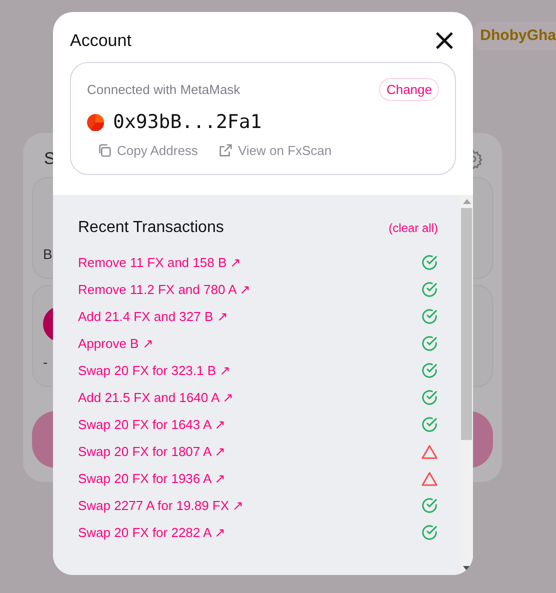 This screenshot has height=593, width=556. I want to click on scroll-down-icon, so click(466, 568).